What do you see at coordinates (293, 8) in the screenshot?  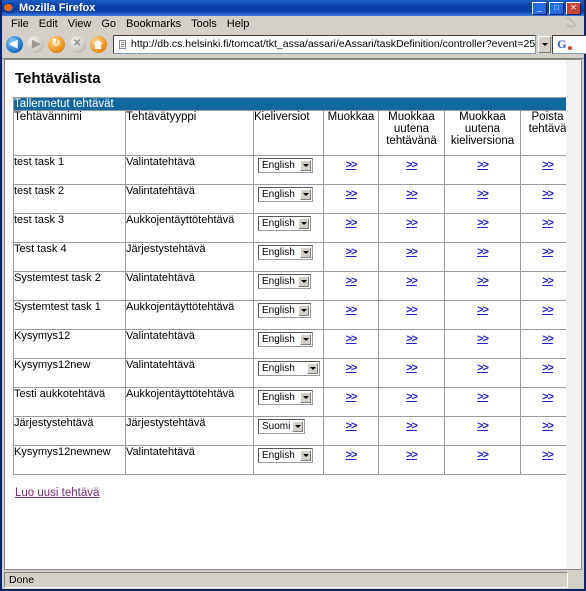 I see `title-bar: Mozilla Firefox _ □ ✕` at bounding box center [293, 8].